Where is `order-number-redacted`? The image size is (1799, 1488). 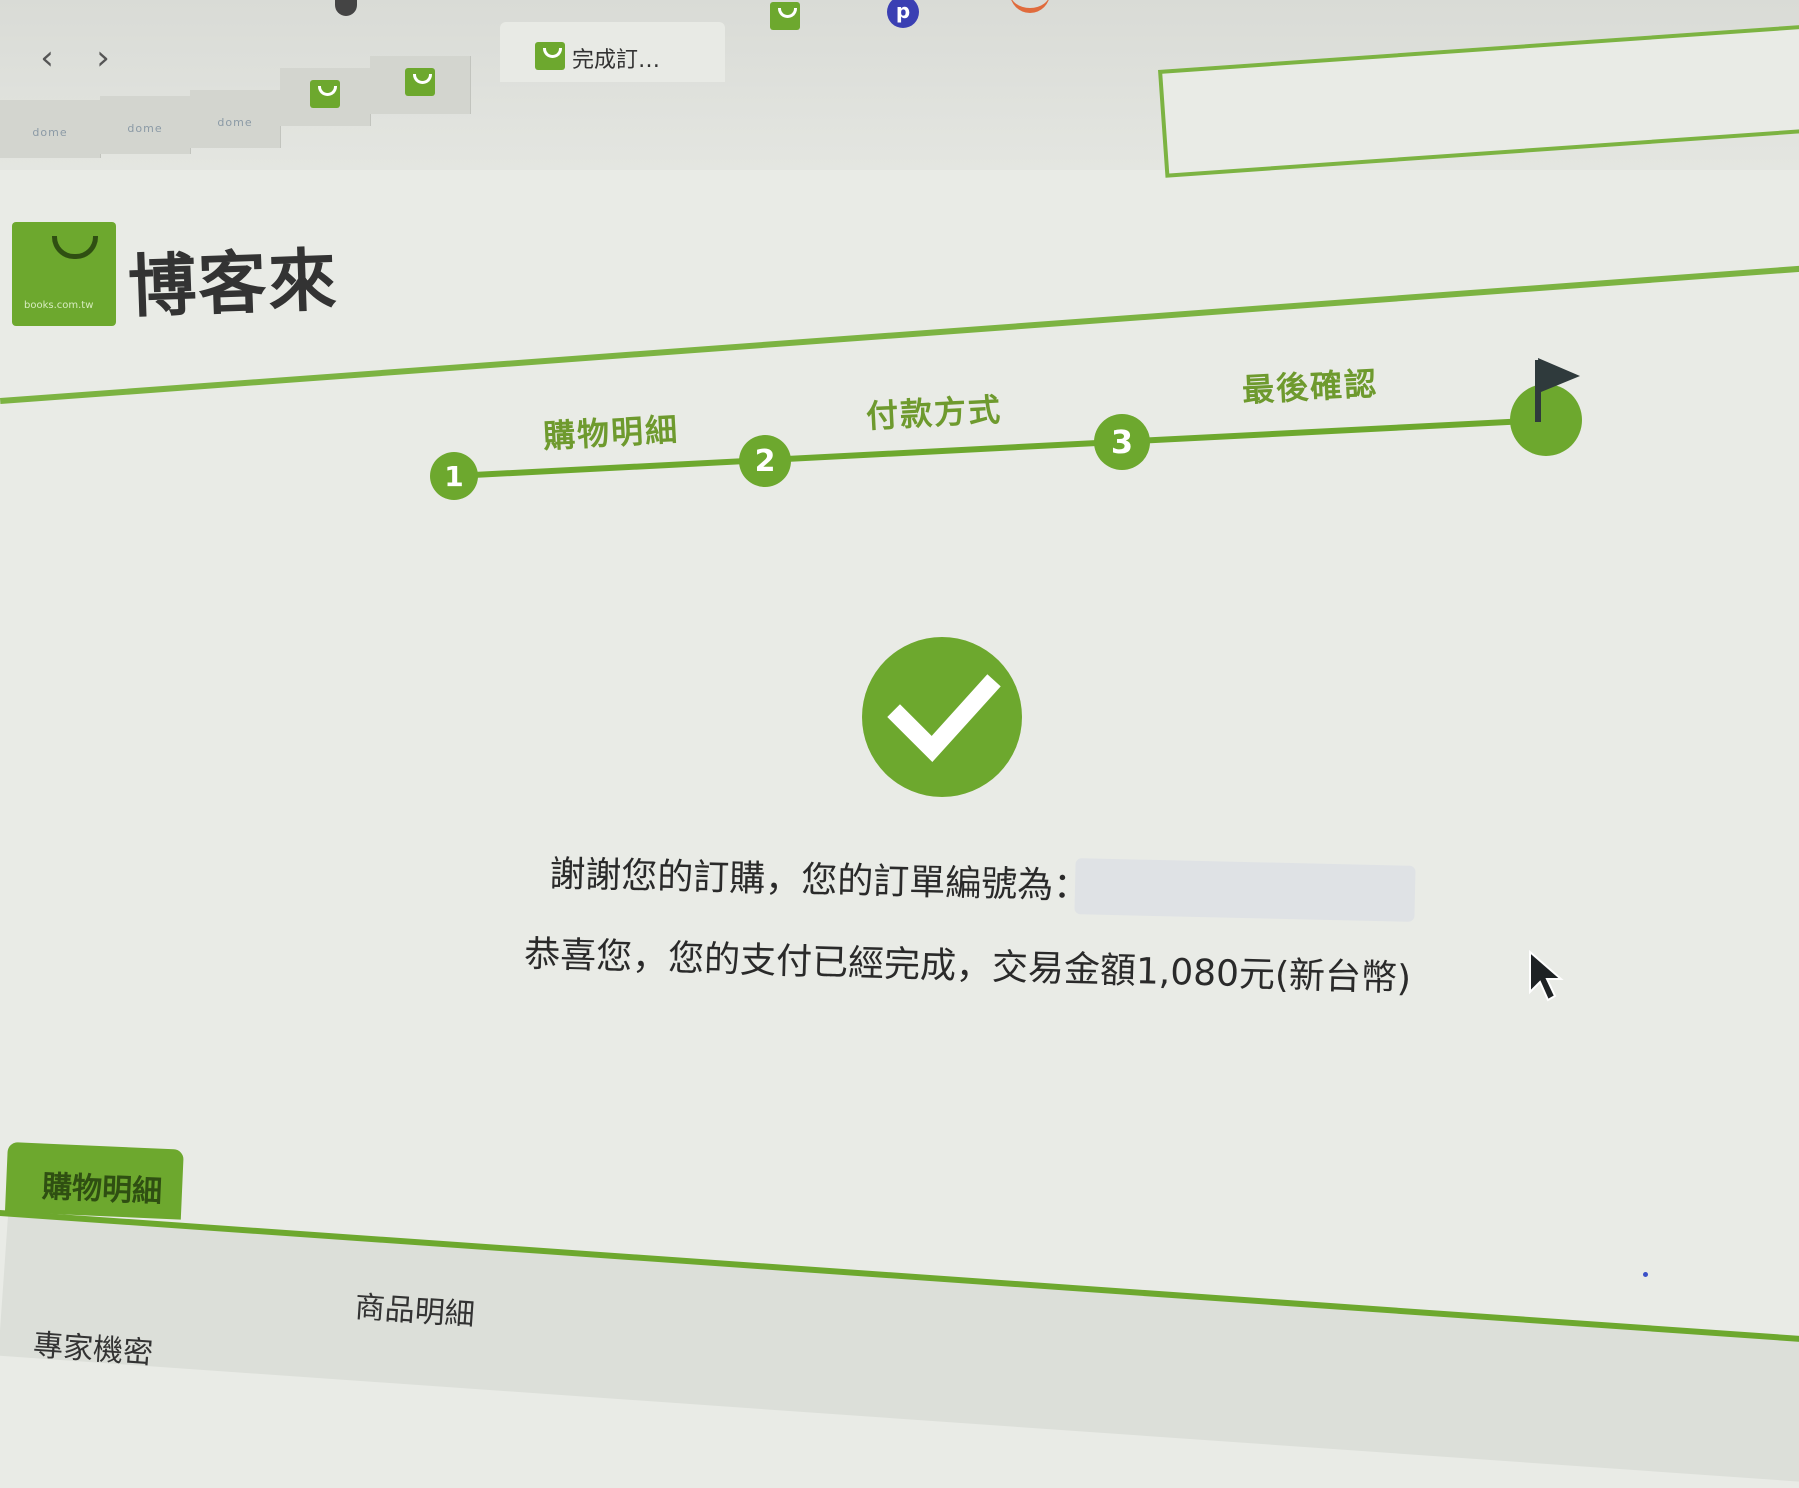
order-number-redacted is located at coordinates (1245, 890).